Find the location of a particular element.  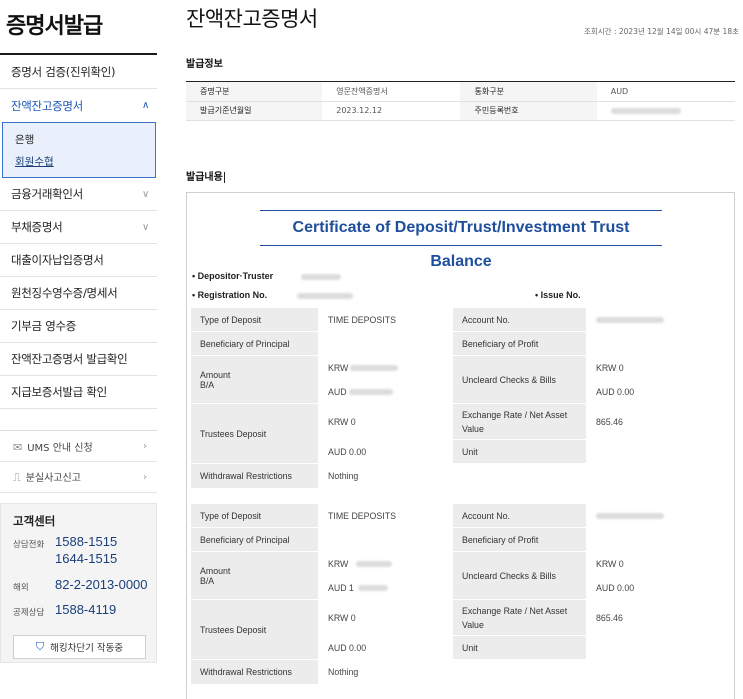

issue-no-label: • Issue No. is located at coordinates (558, 295).